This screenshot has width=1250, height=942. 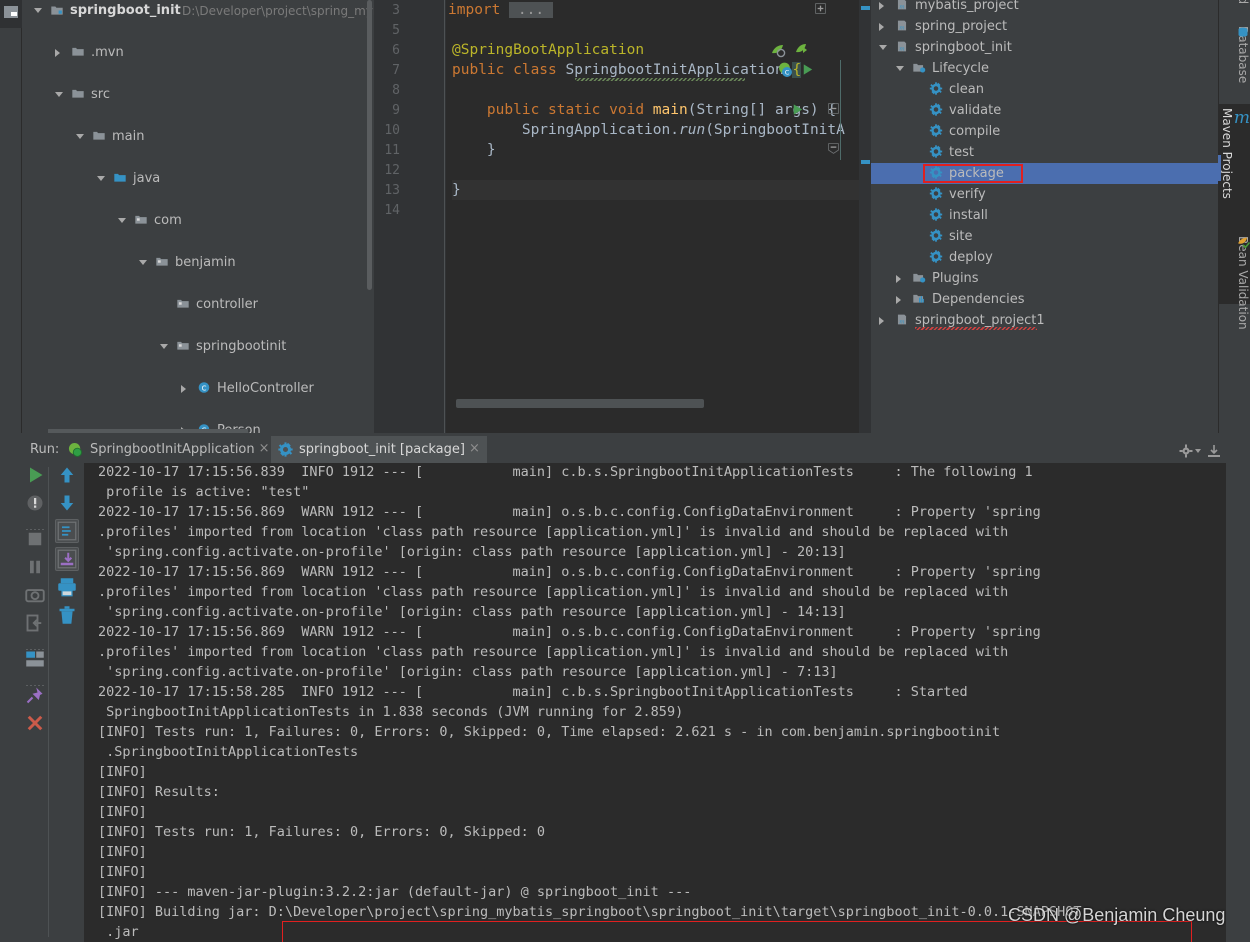 What do you see at coordinates (902, 5) in the screenshot?
I see `maven-module-icon: m` at bounding box center [902, 5].